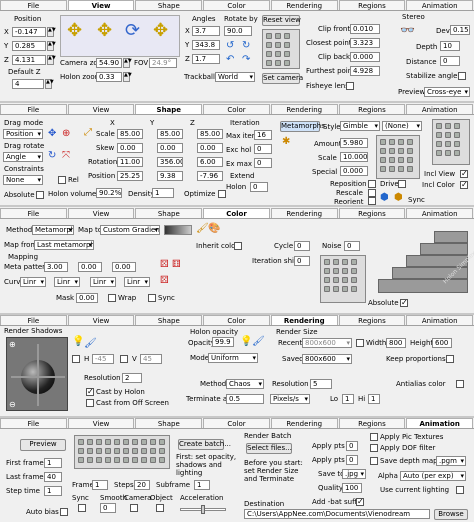 The image size is (474, 522). Describe the element at coordinates (327, 359) in the screenshot. I see `saved-select: 800x600` at that location.